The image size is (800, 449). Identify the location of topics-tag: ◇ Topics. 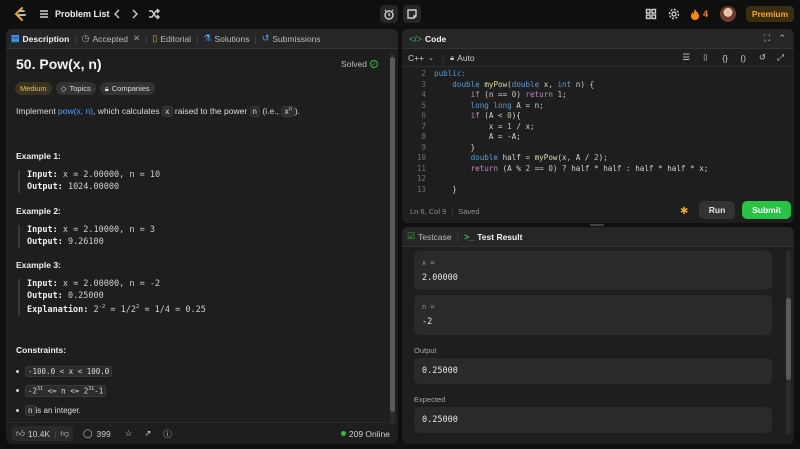
(75, 88).